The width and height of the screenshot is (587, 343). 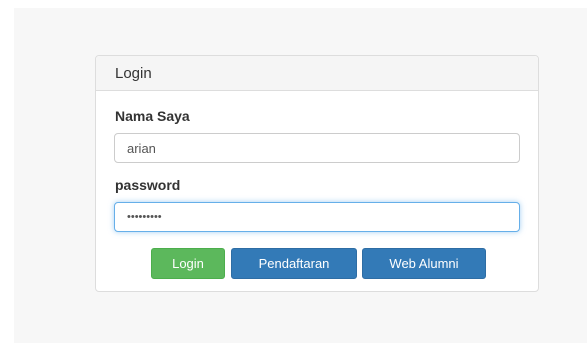 What do you see at coordinates (294, 263) in the screenshot?
I see `register-button: Pendaftaran` at bounding box center [294, 263].